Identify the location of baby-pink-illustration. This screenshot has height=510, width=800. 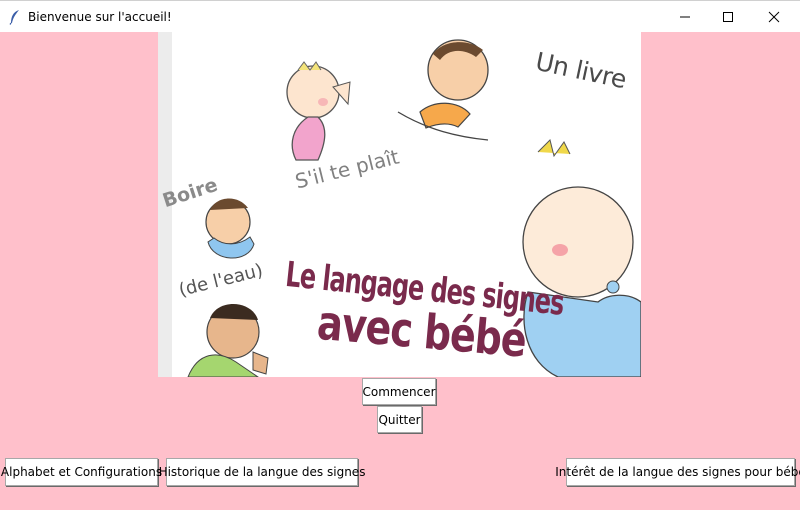
(318, 111).